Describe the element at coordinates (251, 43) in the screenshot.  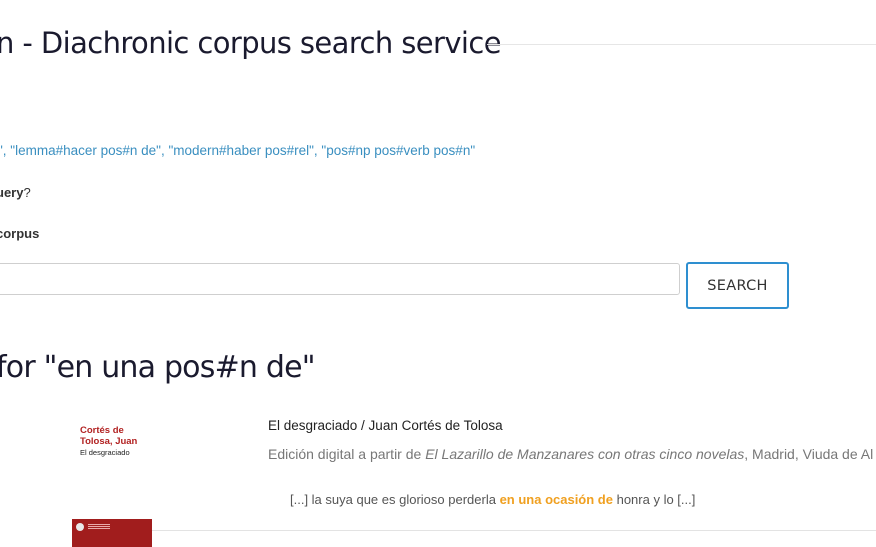
I see `page-title: n - Diachronic corpus search service` at that location.